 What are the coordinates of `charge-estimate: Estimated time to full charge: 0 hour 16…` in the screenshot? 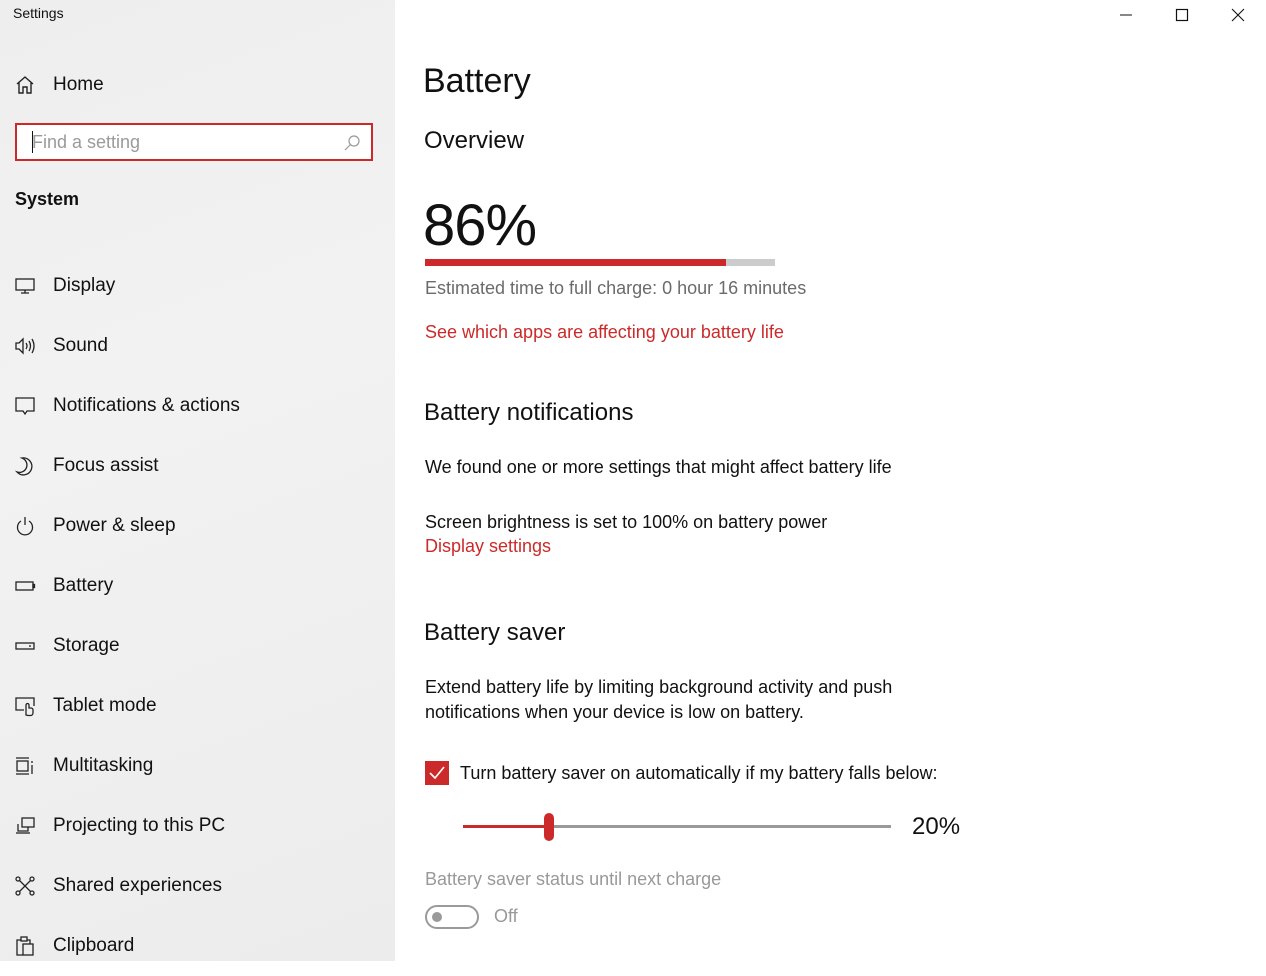 It's located at (616, 288).